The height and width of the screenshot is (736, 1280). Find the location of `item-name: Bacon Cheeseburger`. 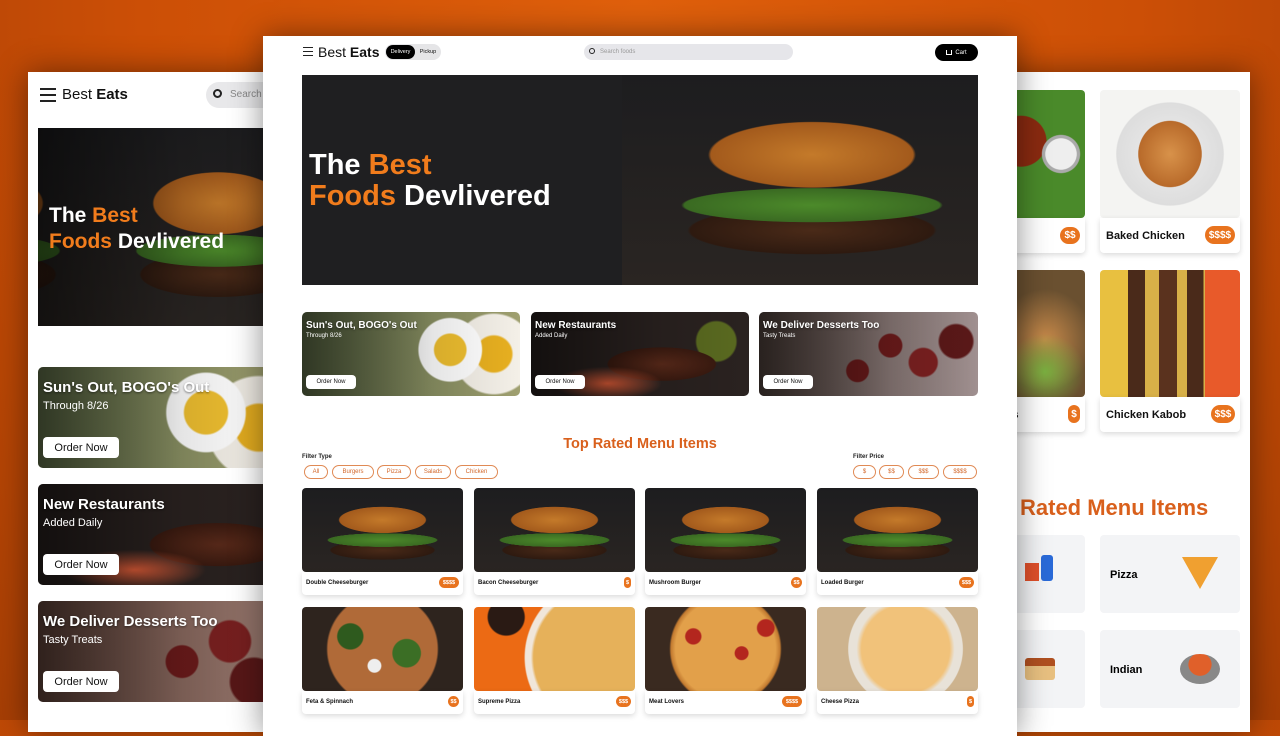

item-name: Bacon Cheeseburger is located at coordinates (508, 583).